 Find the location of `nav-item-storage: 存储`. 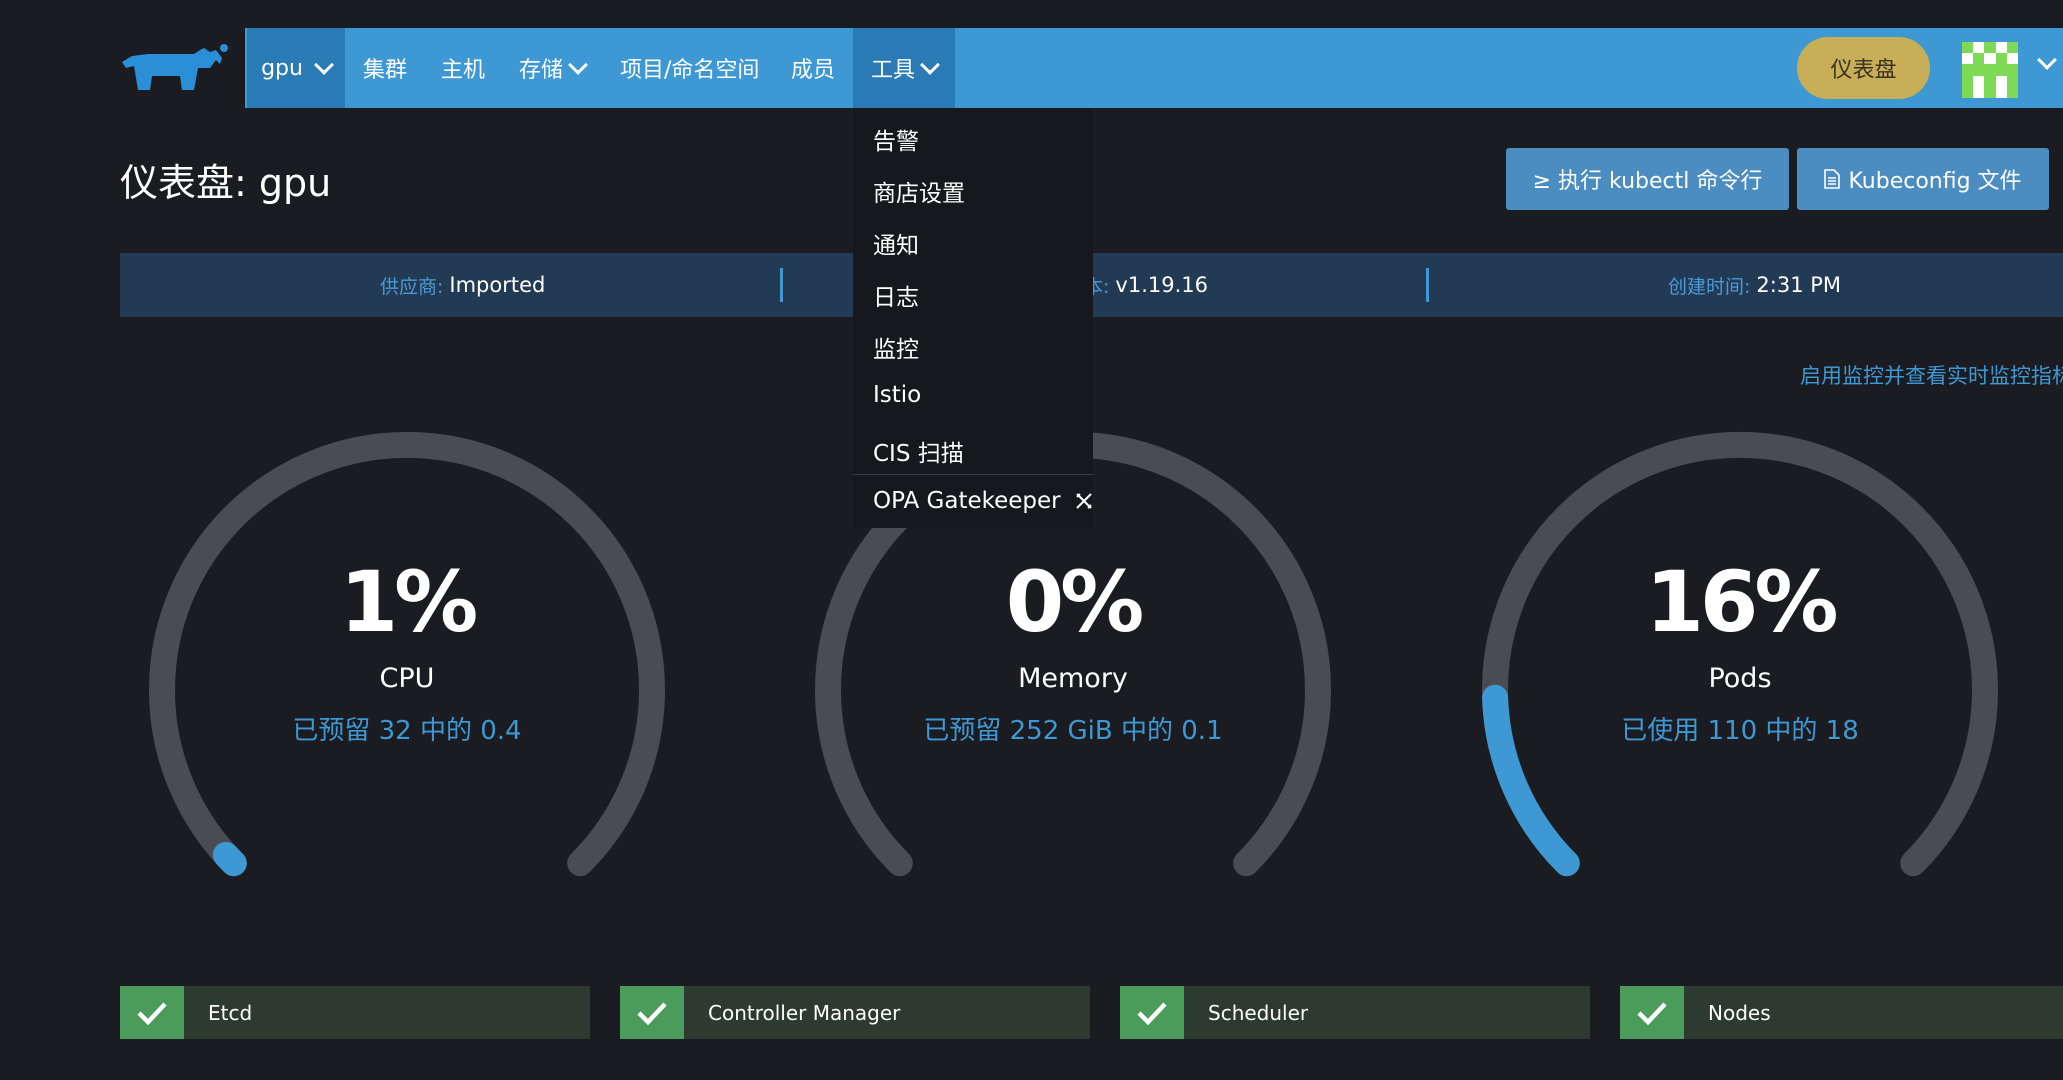

nav-item-storage: 存储 is located at coordinates (553, 68).